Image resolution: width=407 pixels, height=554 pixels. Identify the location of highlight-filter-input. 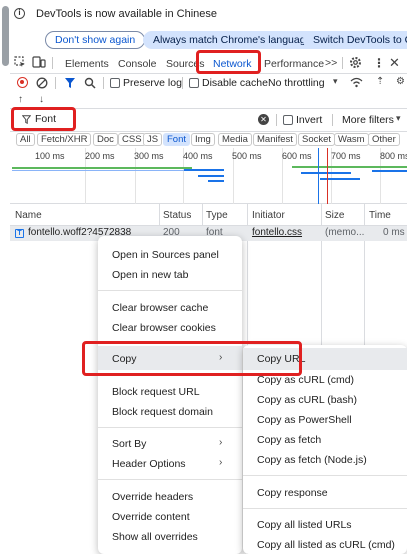
(43, 119).